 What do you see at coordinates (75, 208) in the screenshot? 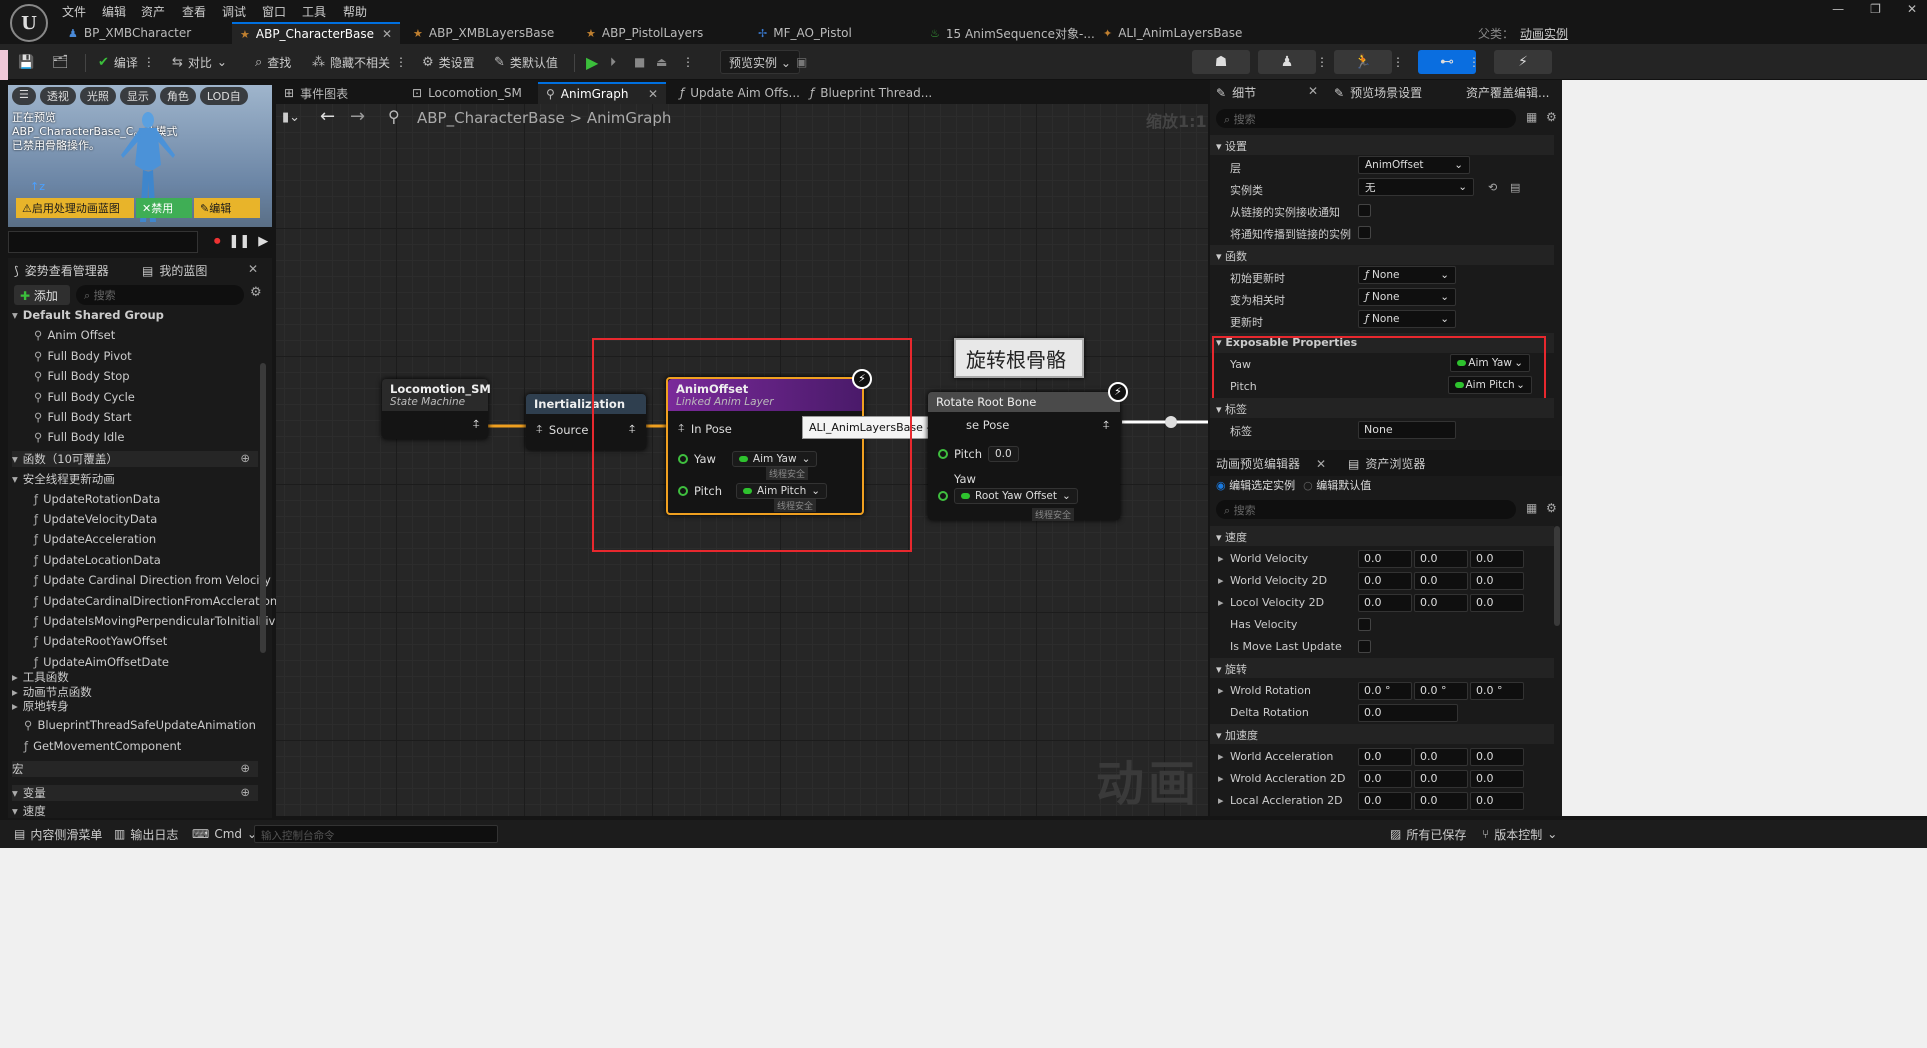
I see `enable-anim-bp-button: ⚠ 启用处理动画蓝图` at bounding box center [75, 208].